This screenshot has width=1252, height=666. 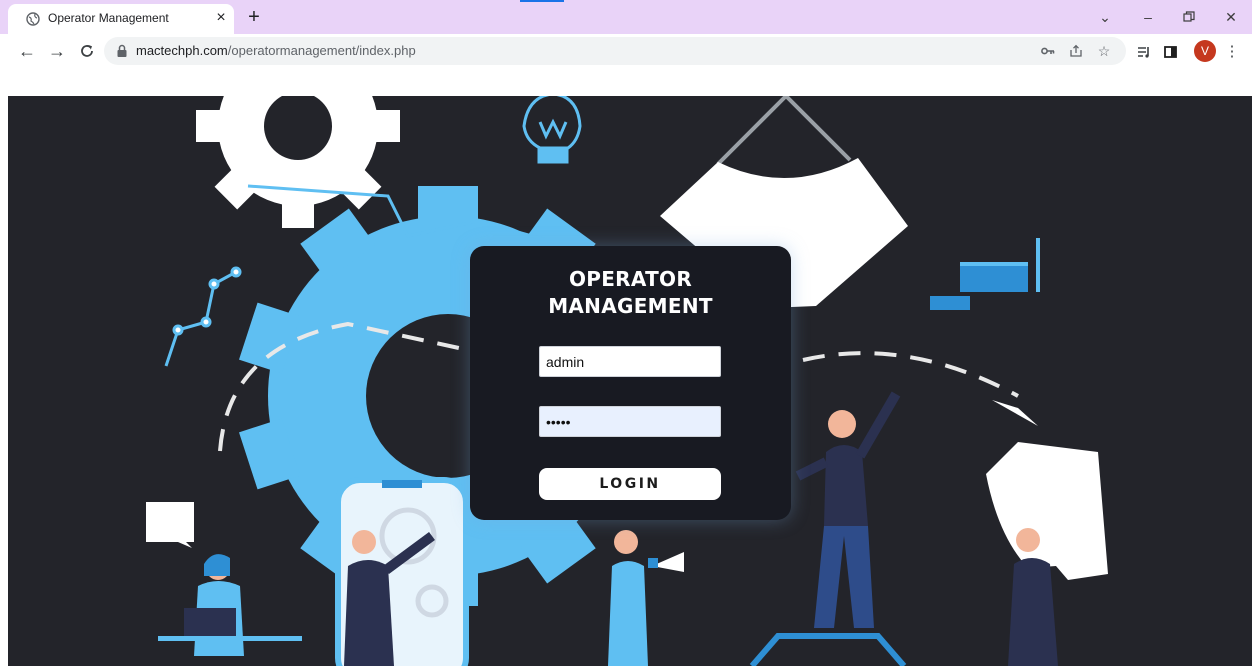 I want to click on back-icon: ←, so click(x=27, y=51).